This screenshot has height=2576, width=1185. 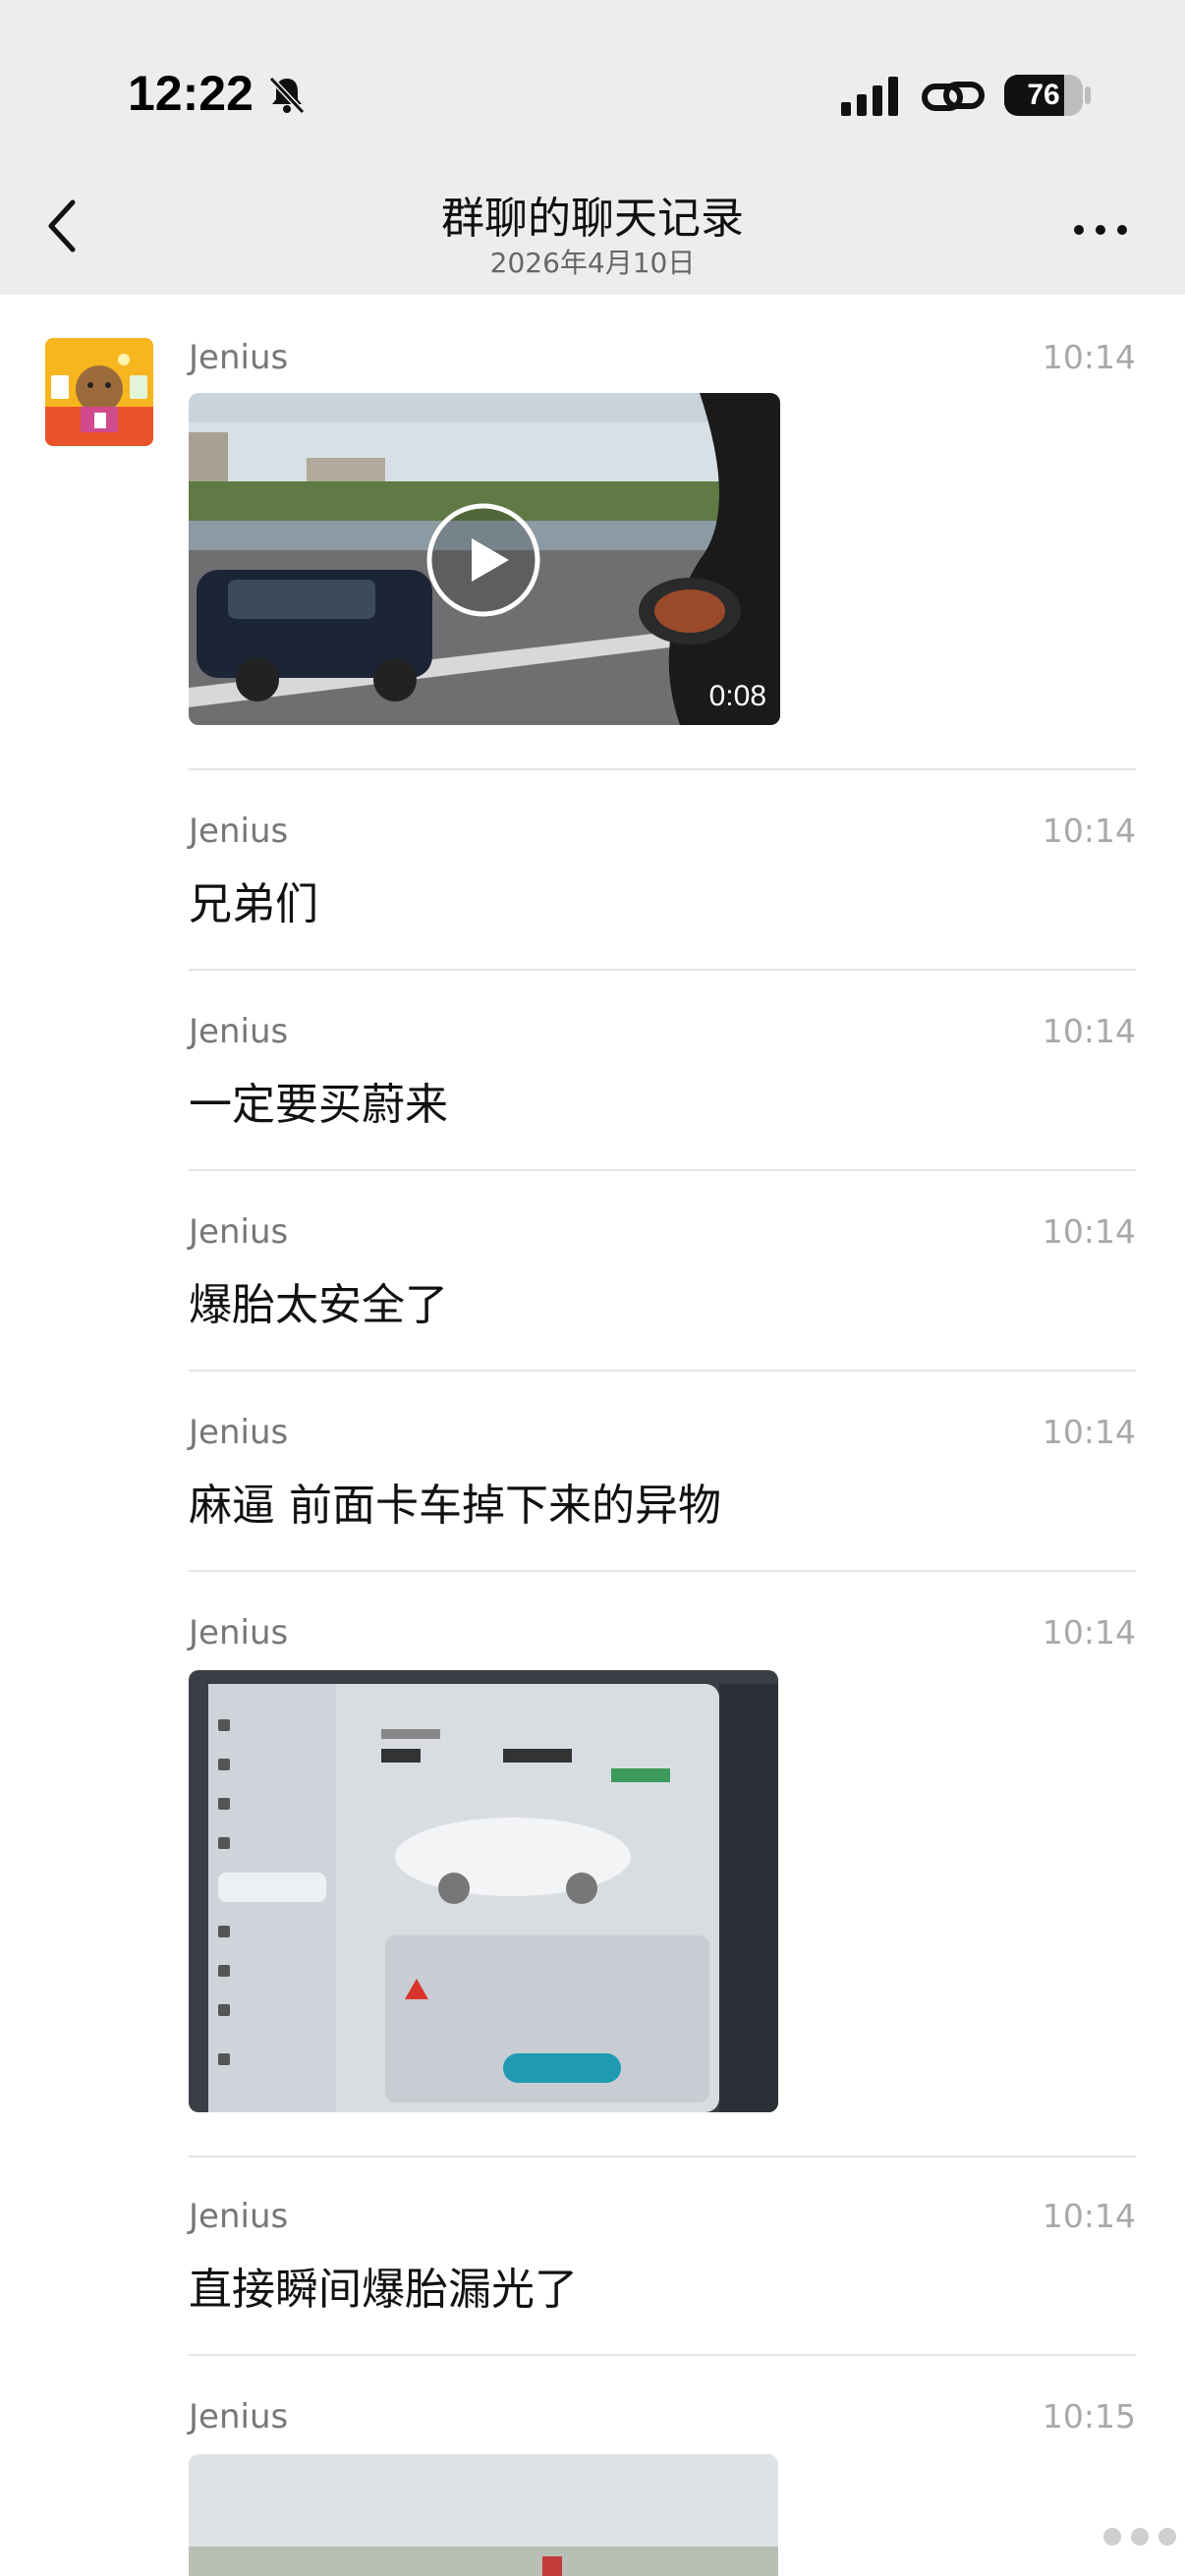 What do you see at coordinates (592, 219) in the screenshot?
I see `page-title: 群聊的聊天记录` at bounding box center [592, 219].